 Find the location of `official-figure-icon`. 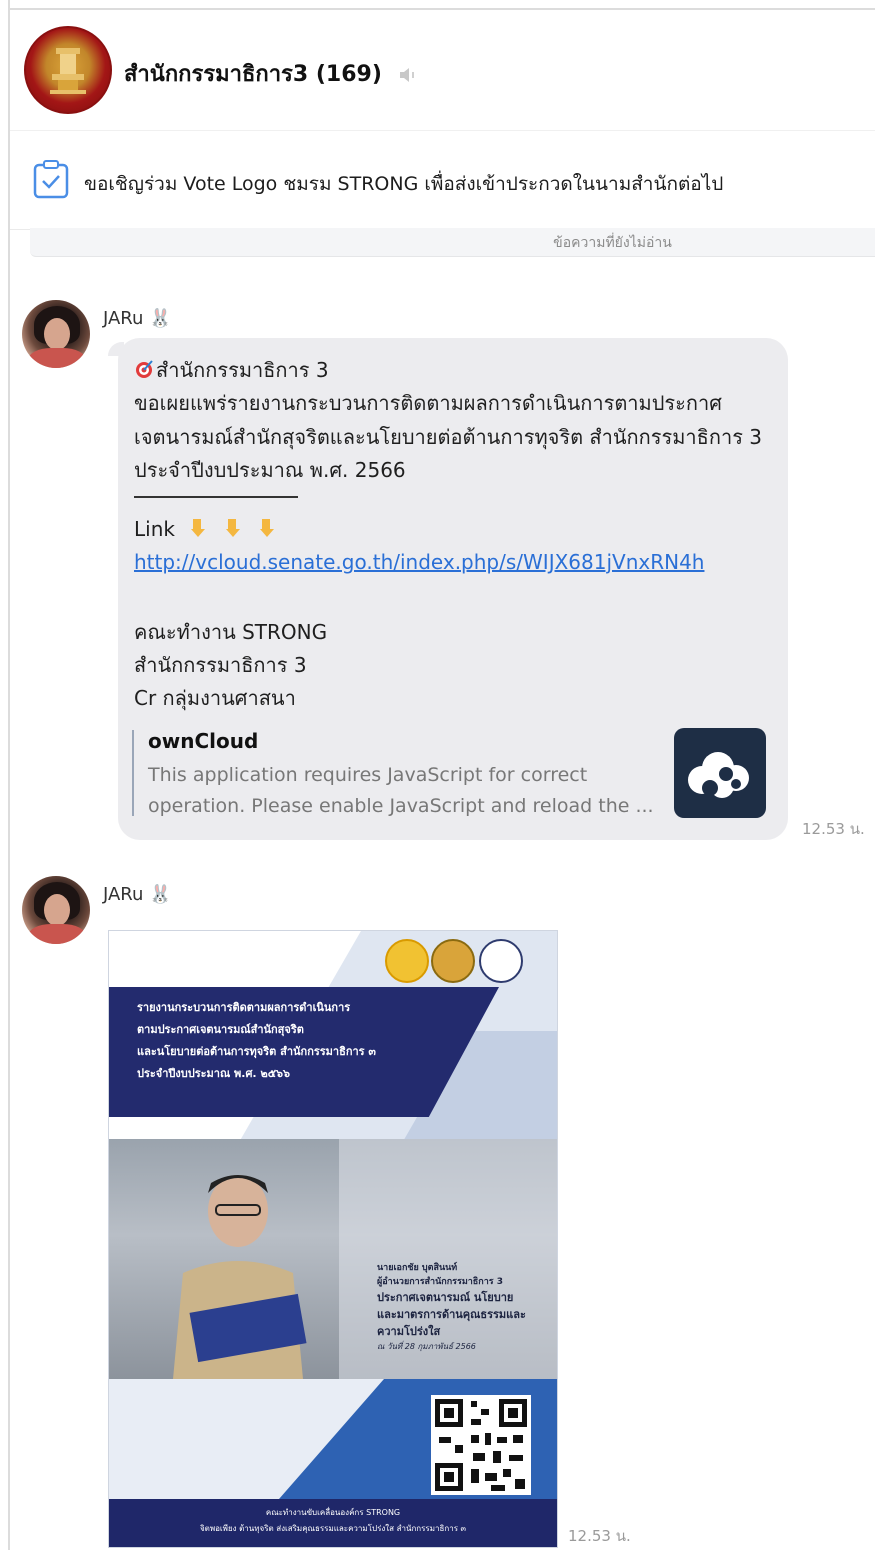

official-figure-icon is located at coordinates (240, 1277).